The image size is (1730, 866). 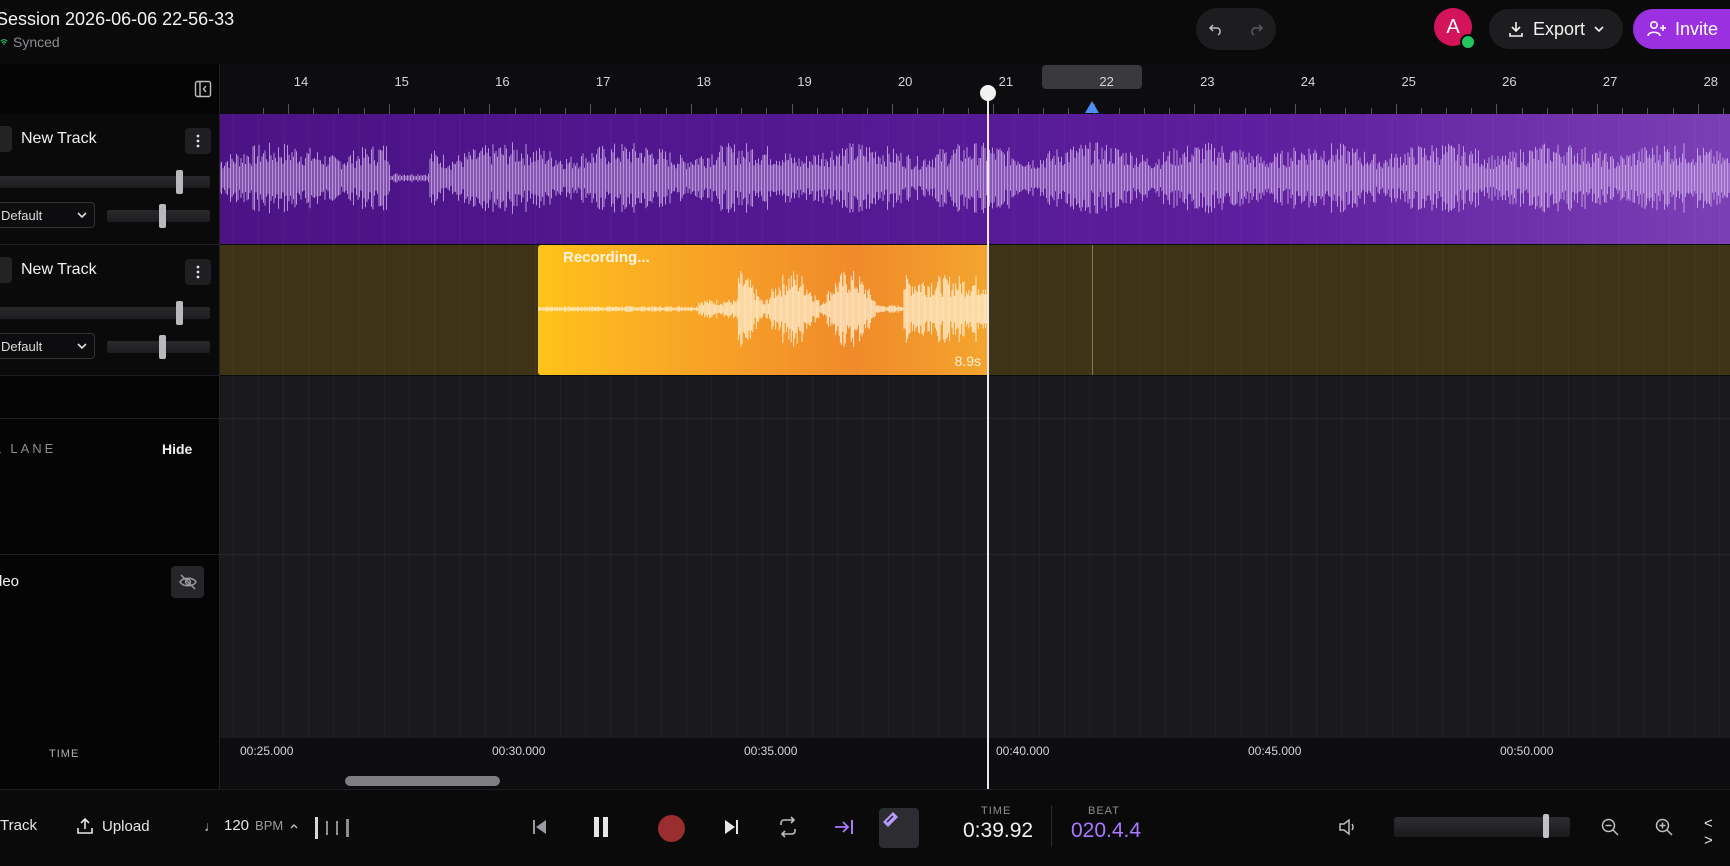 I want to click on edit-cursor-marker, so click(x=1092, y=107).